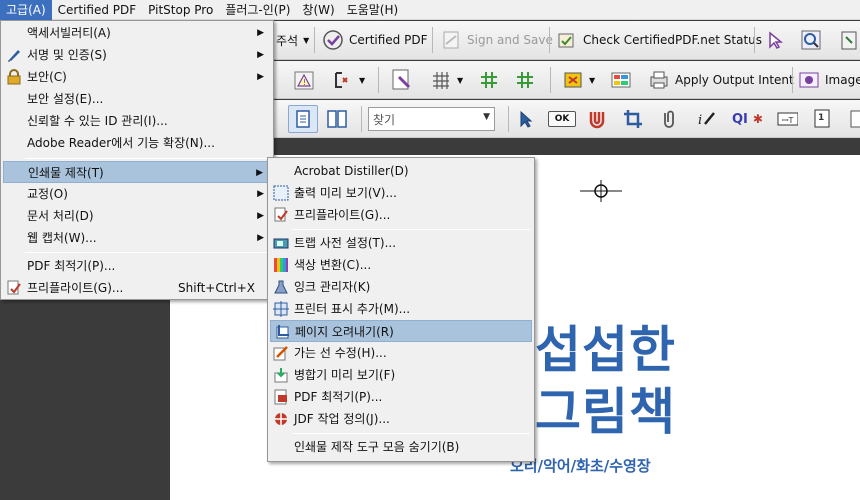  I want to click on menu-item-preflight: 프리플라이트(G)... Shift+Ctrl+X, so click(137, 288).